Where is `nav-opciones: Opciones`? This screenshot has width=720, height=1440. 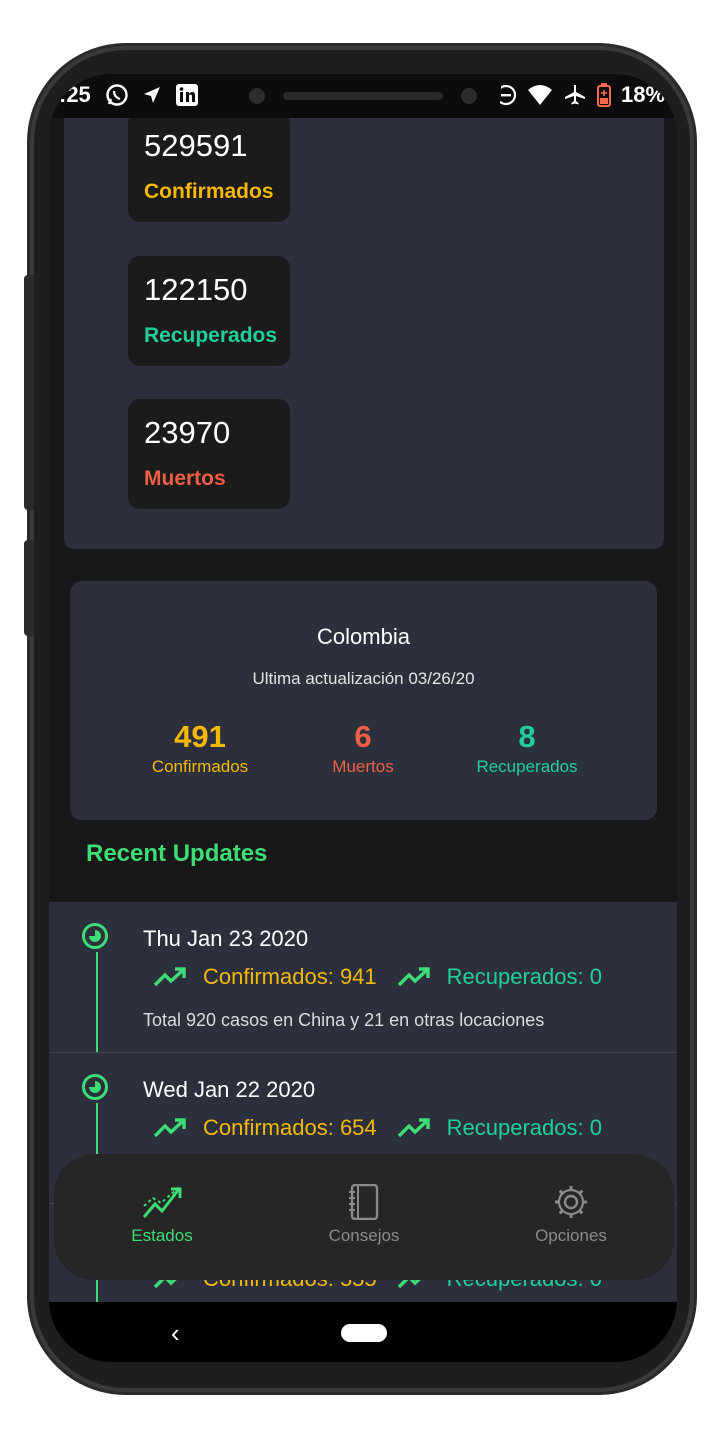
nav-opciones: Opciones is located at coordinates (571, 1215).